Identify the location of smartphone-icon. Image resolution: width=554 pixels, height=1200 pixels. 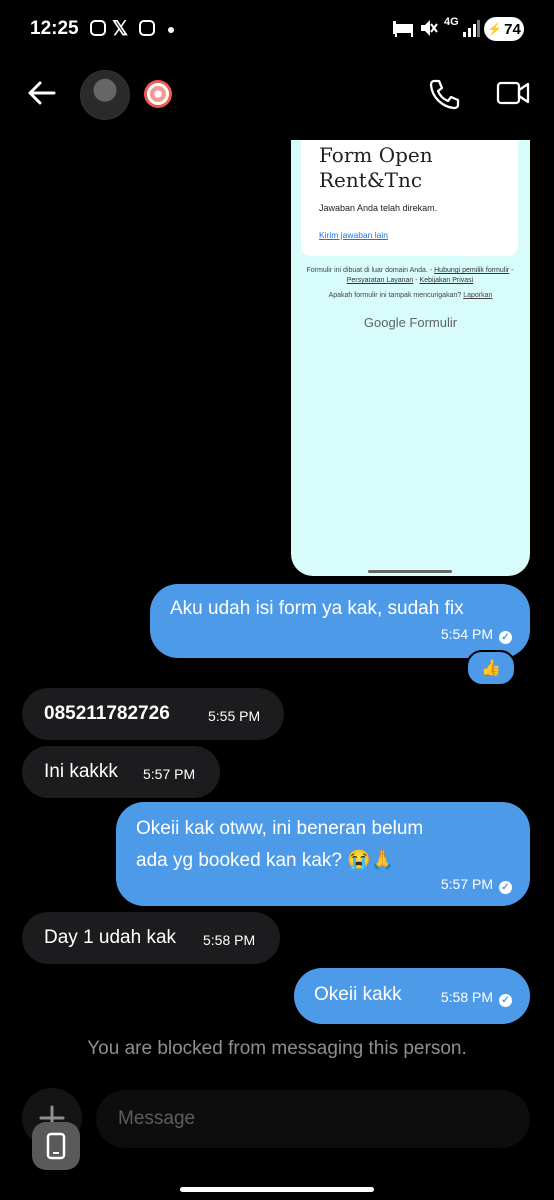
(56, 1146).